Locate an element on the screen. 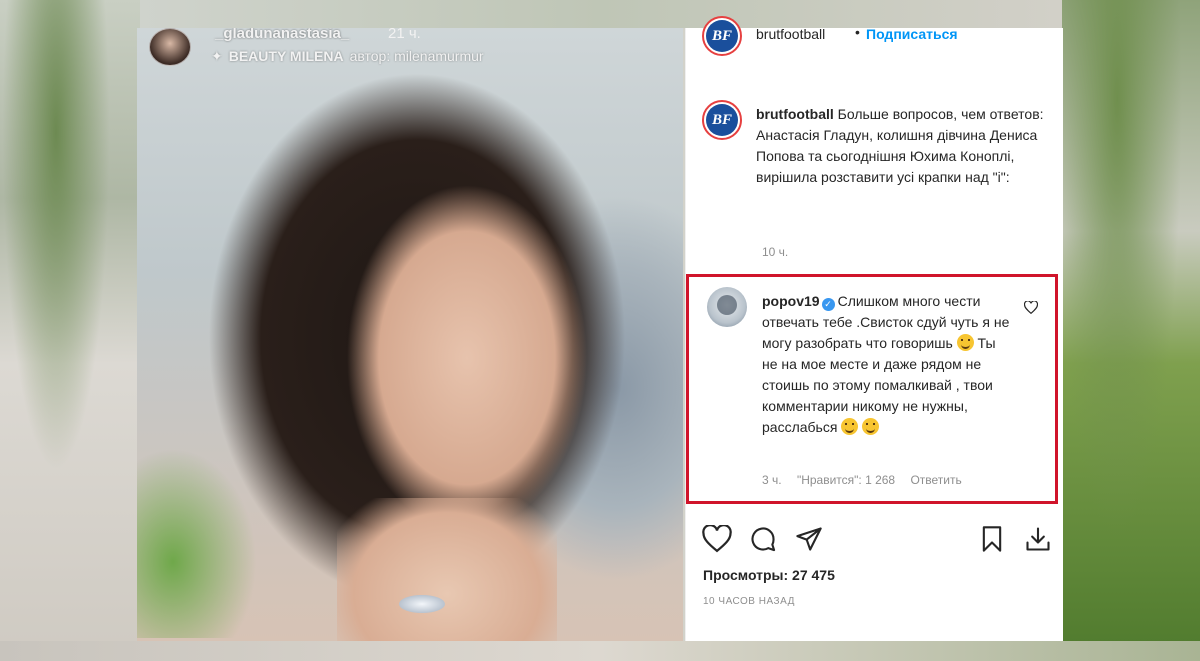  comment-username: popov19 is located at coordinates (791, 301).